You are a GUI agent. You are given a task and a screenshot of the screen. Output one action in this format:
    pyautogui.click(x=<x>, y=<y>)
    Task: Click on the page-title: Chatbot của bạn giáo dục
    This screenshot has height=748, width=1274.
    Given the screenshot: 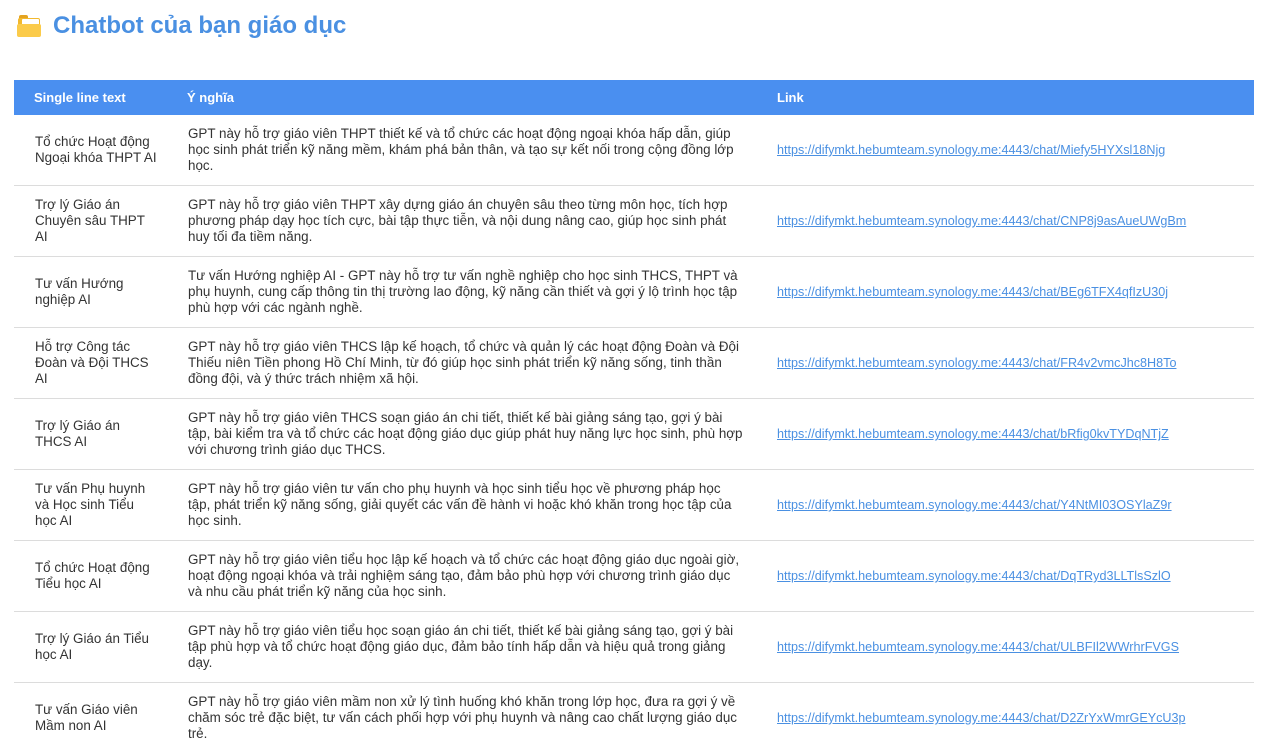 What is the action you would take?
    pyautogui.click(x=200, y=25)
    